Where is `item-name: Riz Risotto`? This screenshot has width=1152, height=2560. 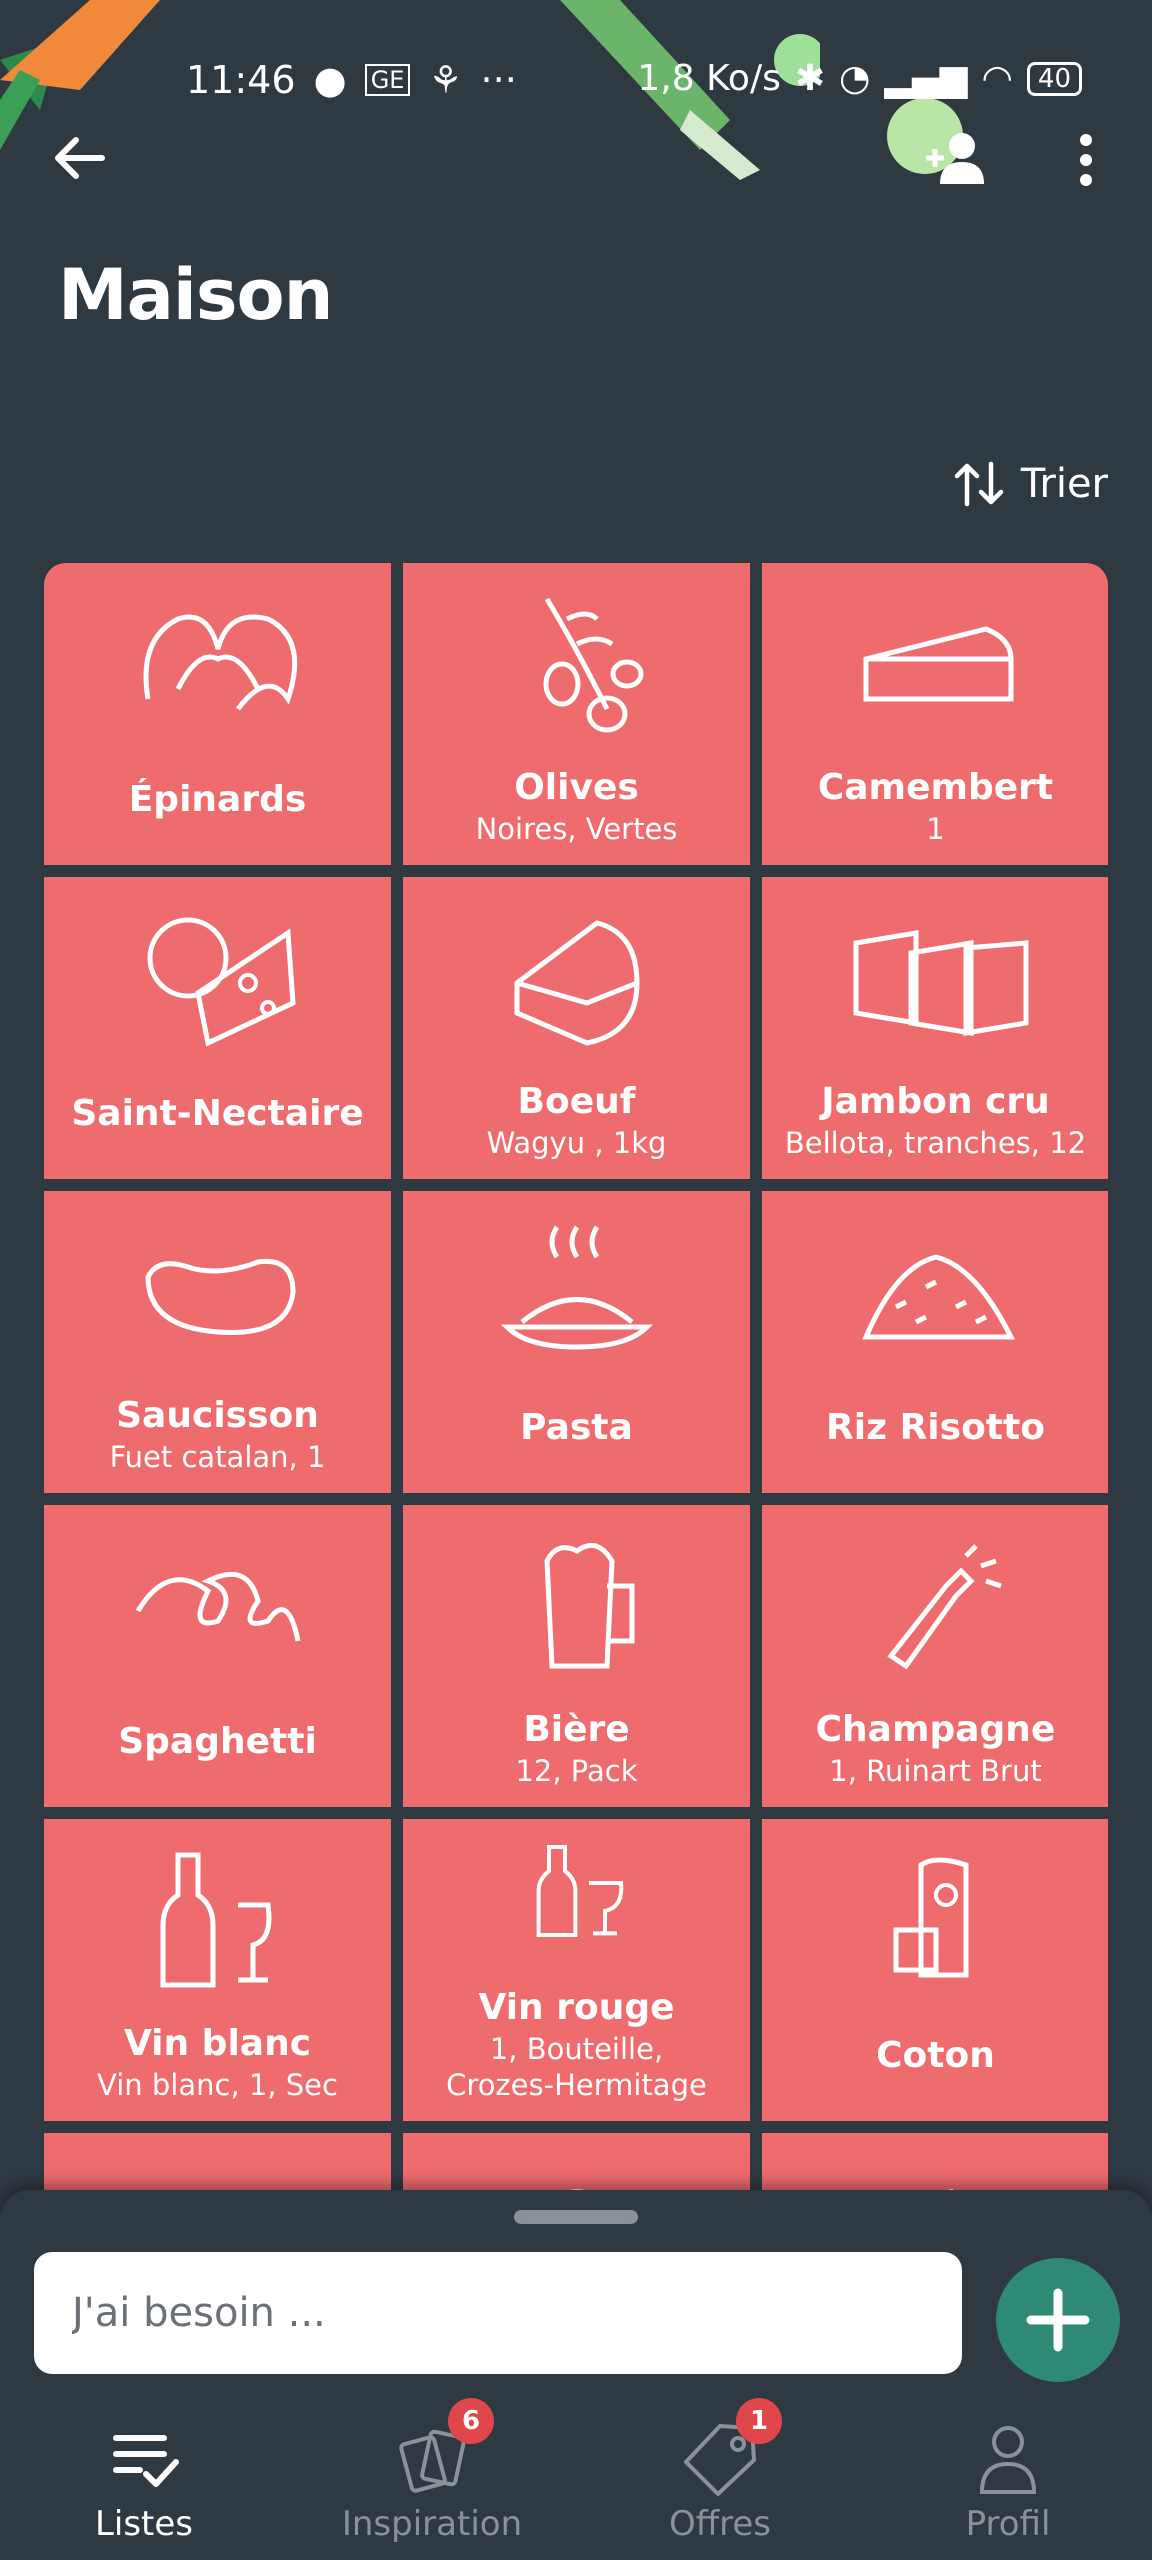 item-name: Riz Risotto is located at coordinates (935, 1427).